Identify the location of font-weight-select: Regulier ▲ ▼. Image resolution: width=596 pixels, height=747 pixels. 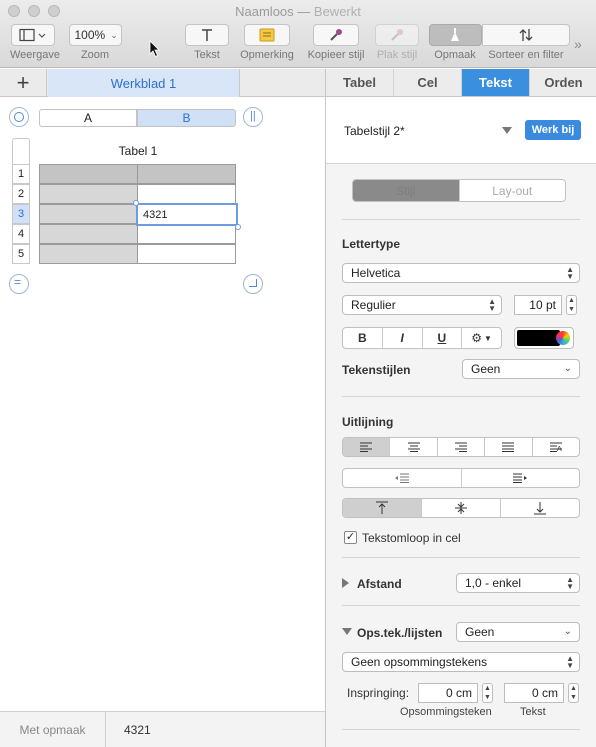
(422, 305).